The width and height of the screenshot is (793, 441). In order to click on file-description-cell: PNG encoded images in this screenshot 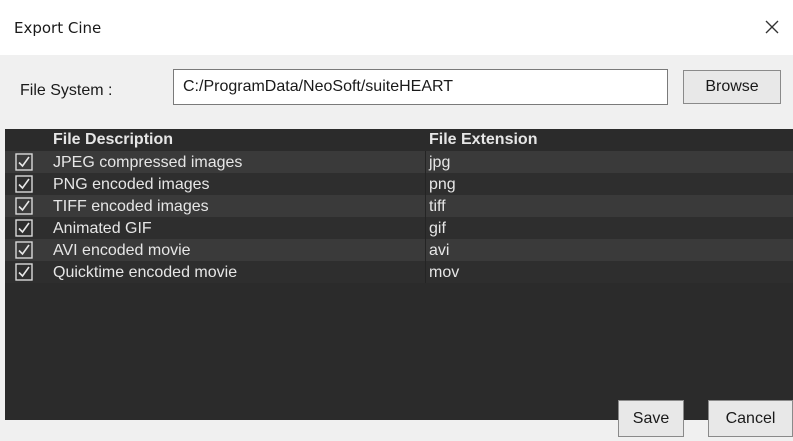, I will do `click(131, 184)`.